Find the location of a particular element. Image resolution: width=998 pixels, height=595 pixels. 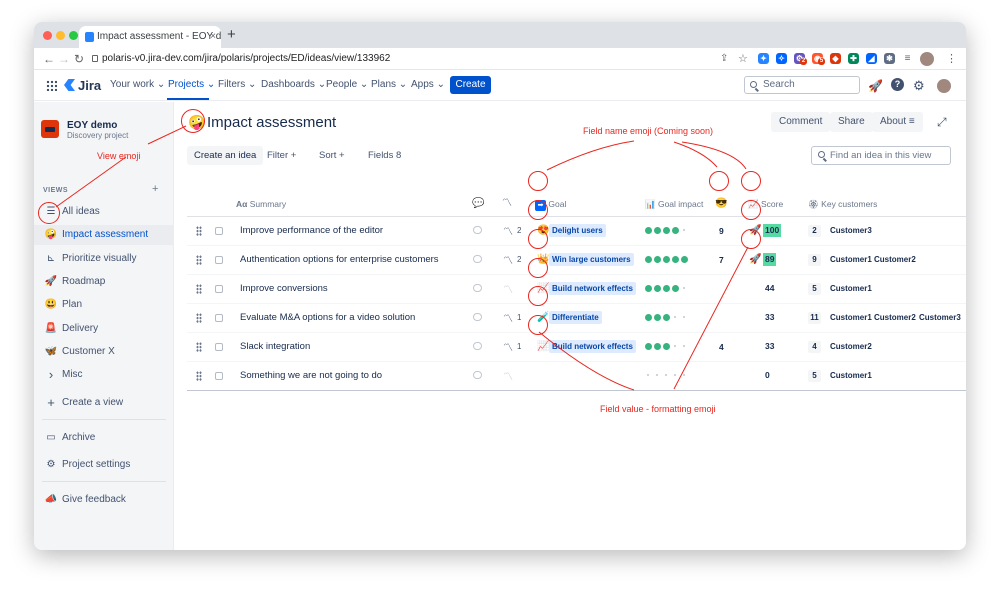

annotation-field-value-emoji: Field value - formatting emoji is located at coordinates (658, 409).